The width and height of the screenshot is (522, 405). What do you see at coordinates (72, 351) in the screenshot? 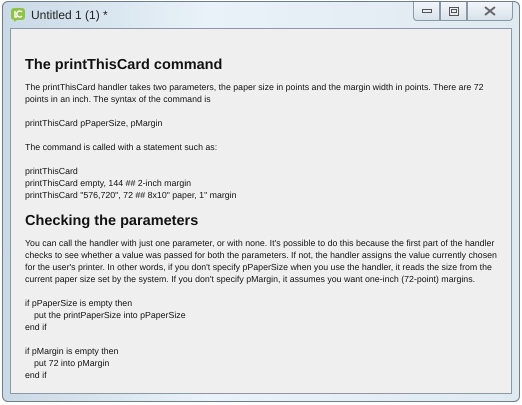
I see `code-line: if pMargin is empty then` at bounding box center [72, 351].